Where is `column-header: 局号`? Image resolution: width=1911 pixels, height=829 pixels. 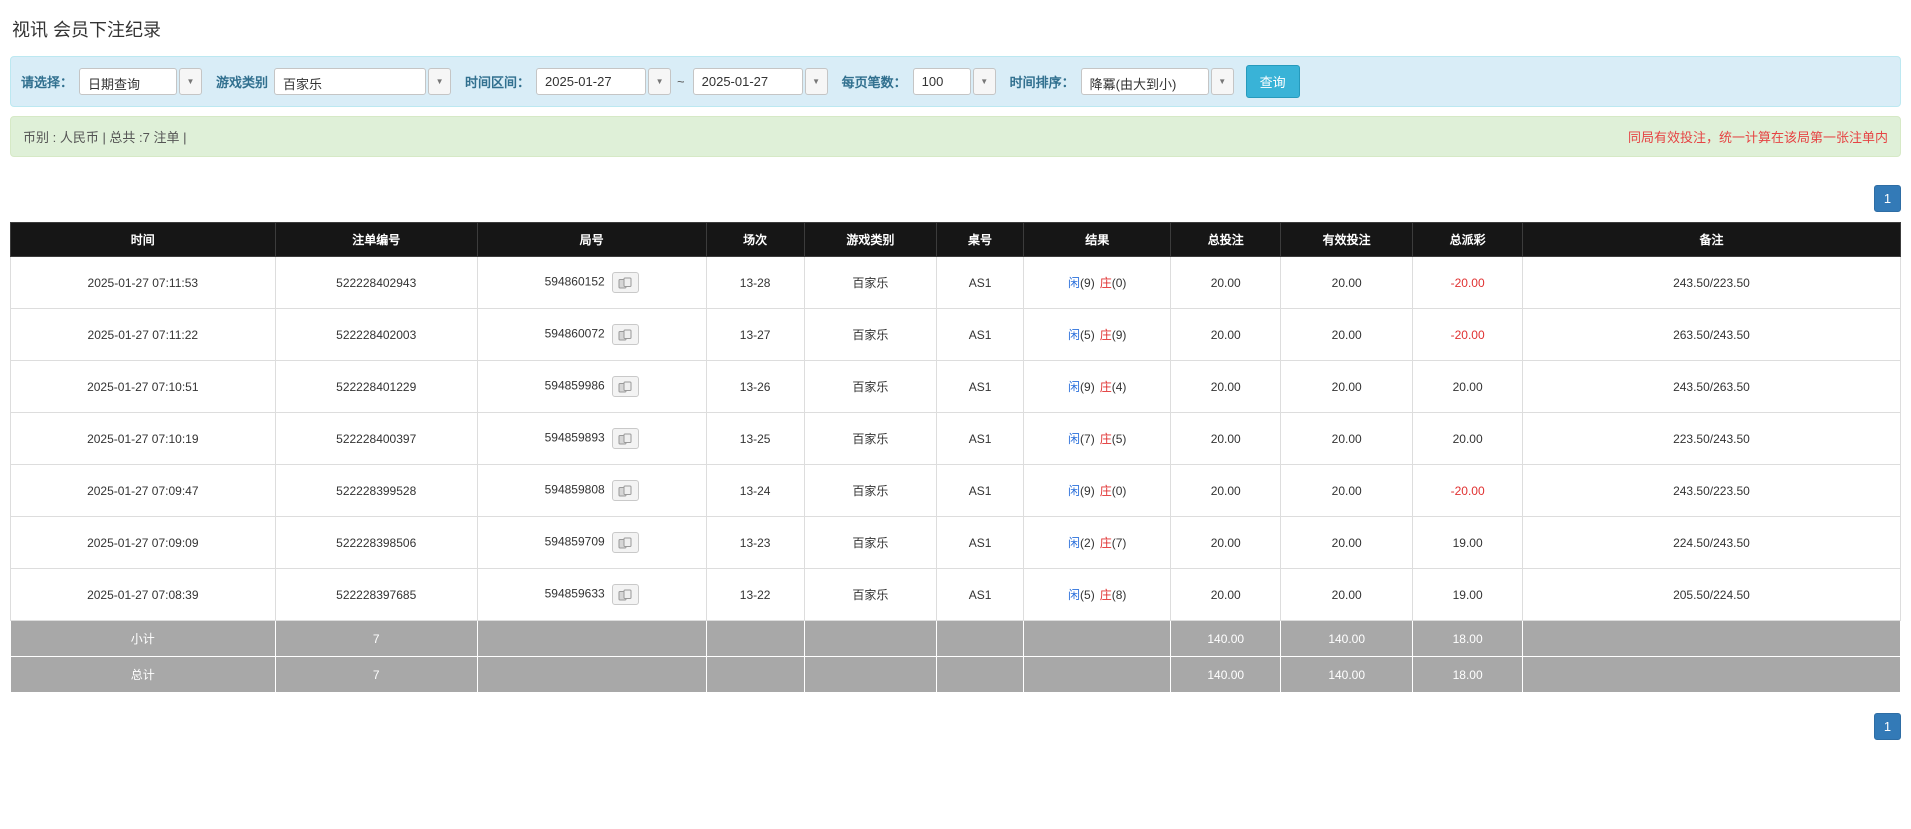 column-header: 局号 is located at coordinates (591, 239).